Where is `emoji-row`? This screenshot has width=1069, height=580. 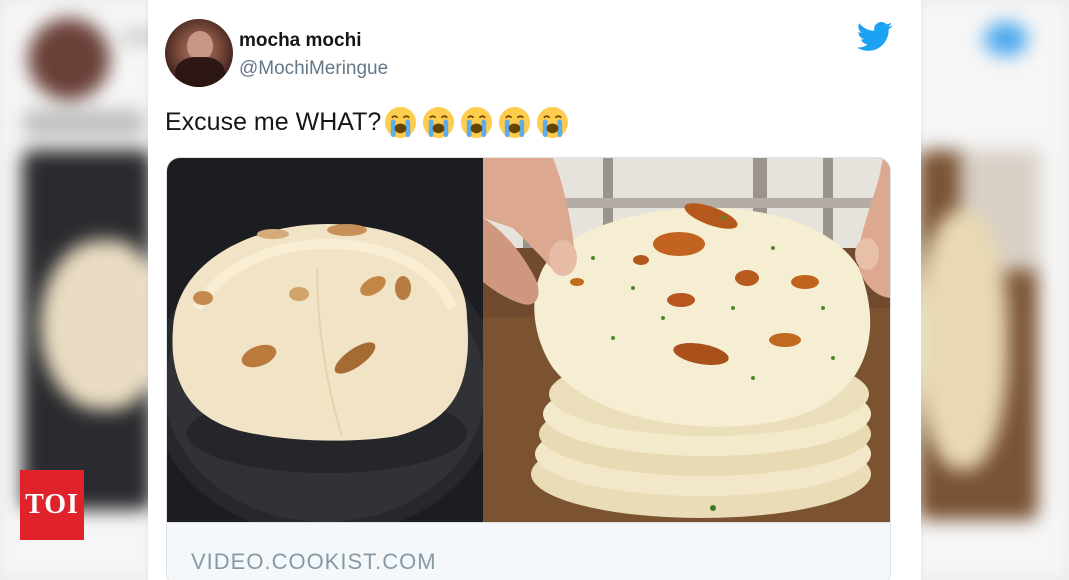 emoji-row is located at coordinates (478, 122).